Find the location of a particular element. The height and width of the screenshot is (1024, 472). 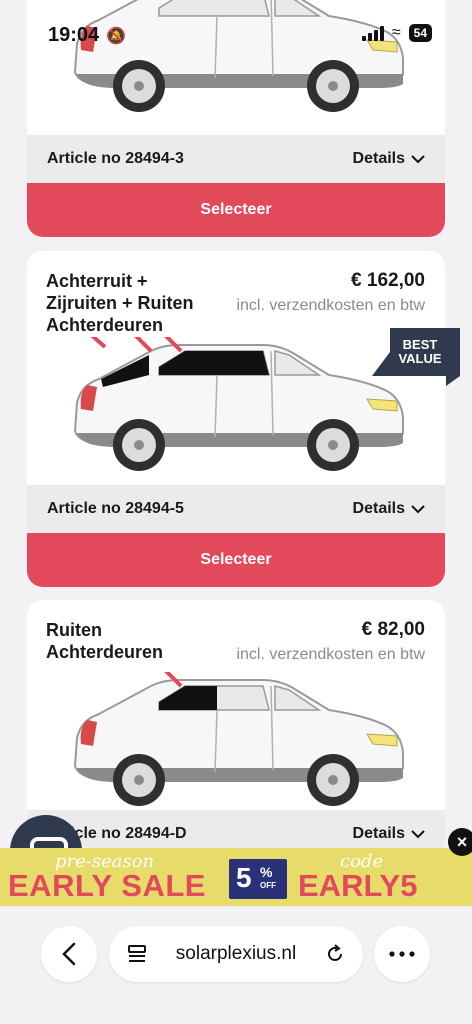

product-price: € 162,00 is located at coordinates (388, 280).